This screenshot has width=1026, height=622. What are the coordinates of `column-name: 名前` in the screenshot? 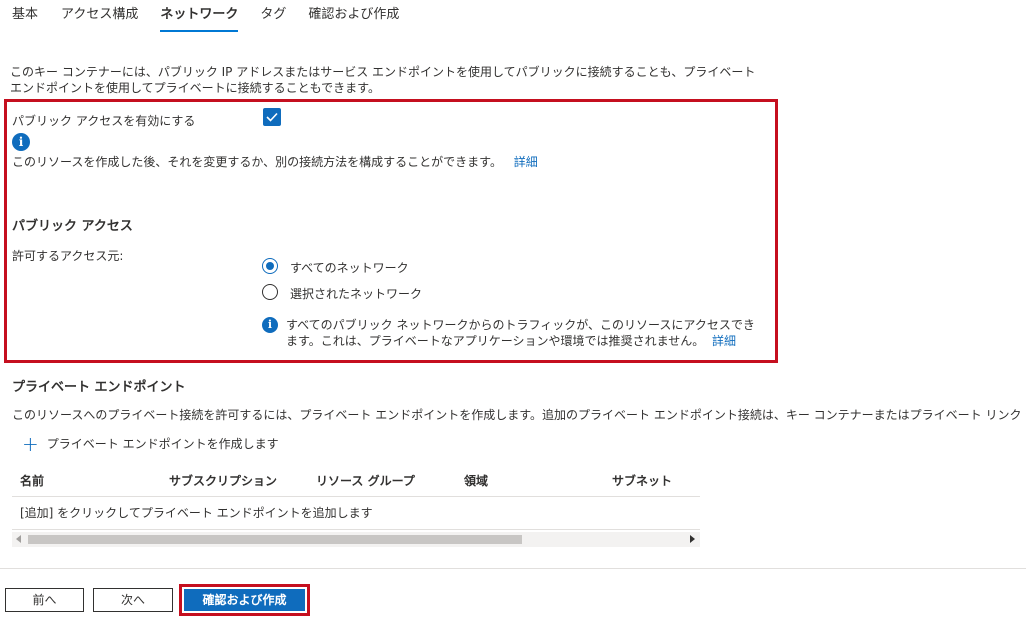 It's located at (32, 480).